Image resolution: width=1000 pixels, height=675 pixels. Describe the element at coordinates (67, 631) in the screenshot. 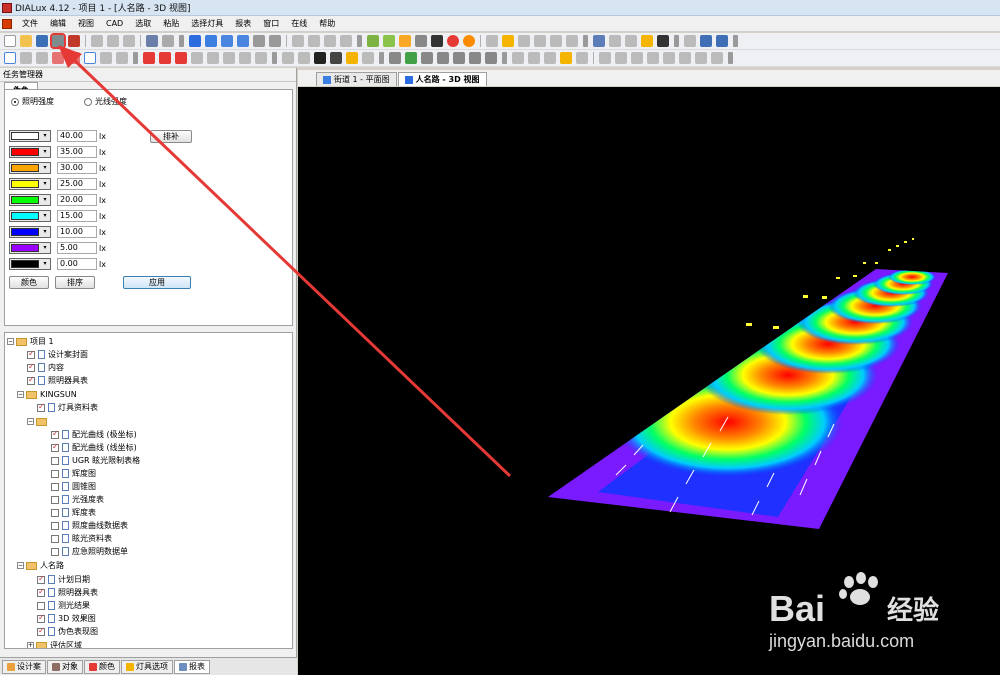

I see `tree-item: 伪色表现图` at that location.